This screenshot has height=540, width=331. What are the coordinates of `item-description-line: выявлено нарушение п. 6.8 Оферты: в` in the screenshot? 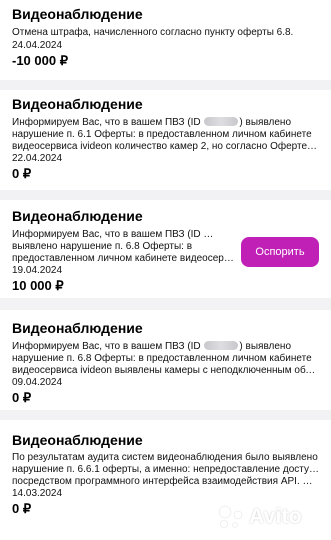 It's located at (102, 246).